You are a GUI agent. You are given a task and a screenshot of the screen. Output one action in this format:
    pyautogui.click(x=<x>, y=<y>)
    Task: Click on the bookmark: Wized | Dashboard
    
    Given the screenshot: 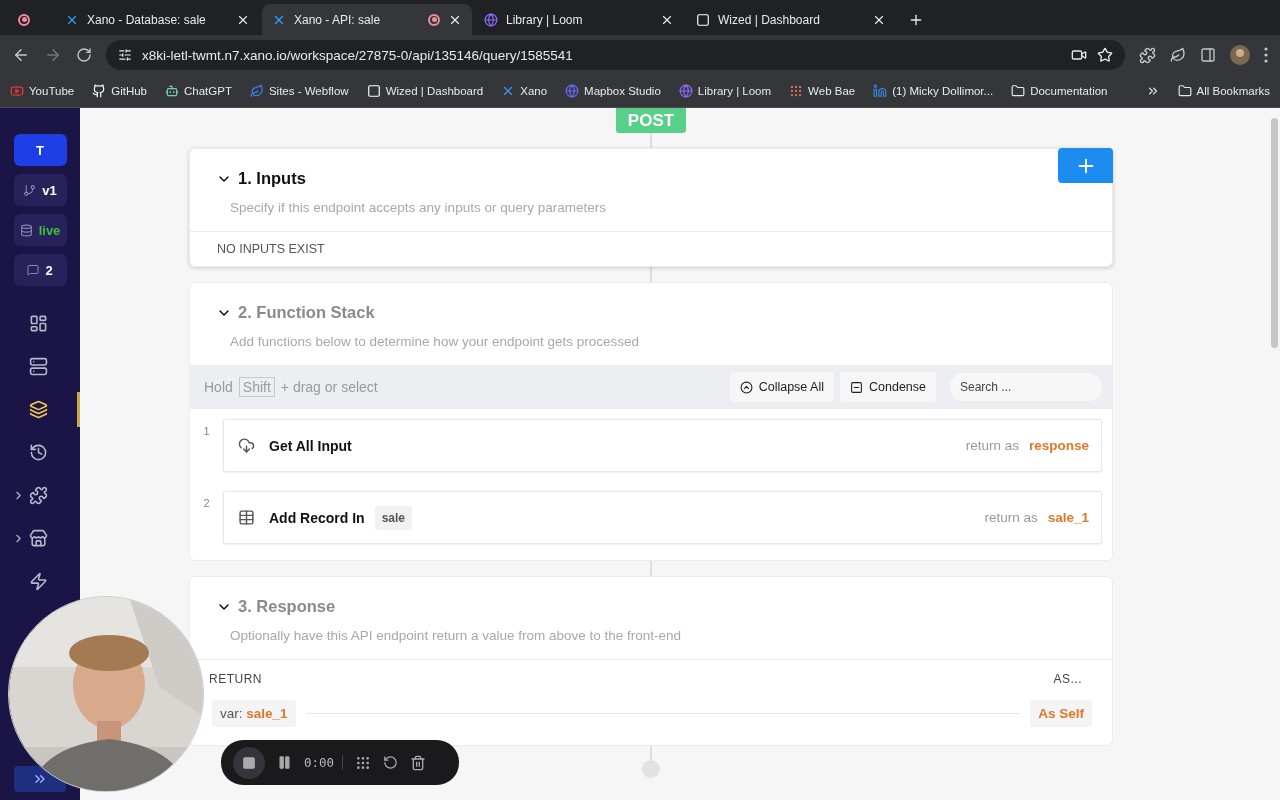 What is the action you would take?
    pyautogui.click(x=434, y=91)
    